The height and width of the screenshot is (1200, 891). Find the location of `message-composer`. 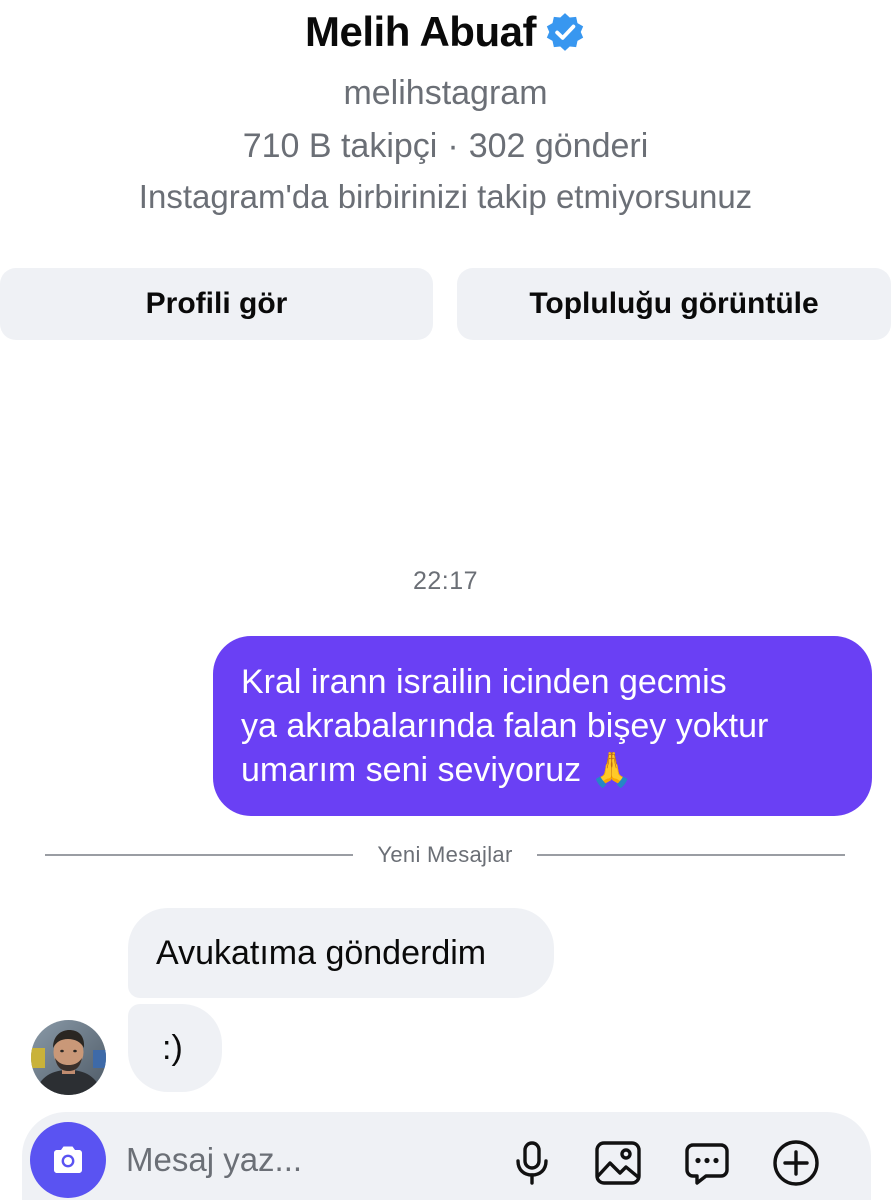

message-composer is located at coordinates (446, 1156).